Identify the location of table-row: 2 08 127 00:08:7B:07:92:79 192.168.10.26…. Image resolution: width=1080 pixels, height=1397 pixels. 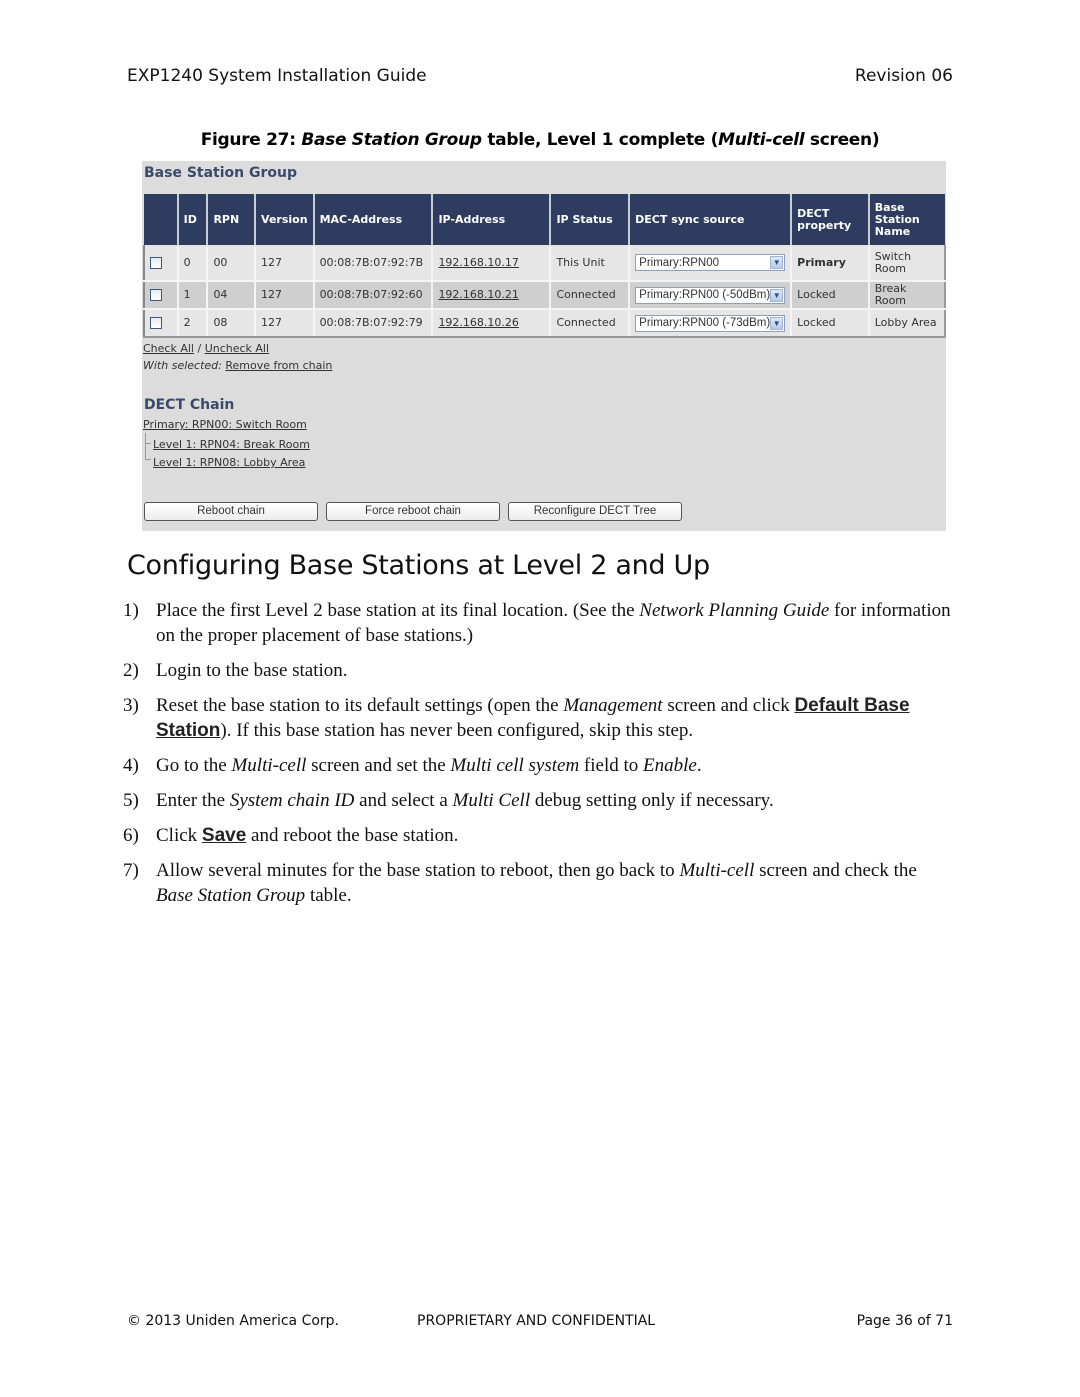
(545, 323).